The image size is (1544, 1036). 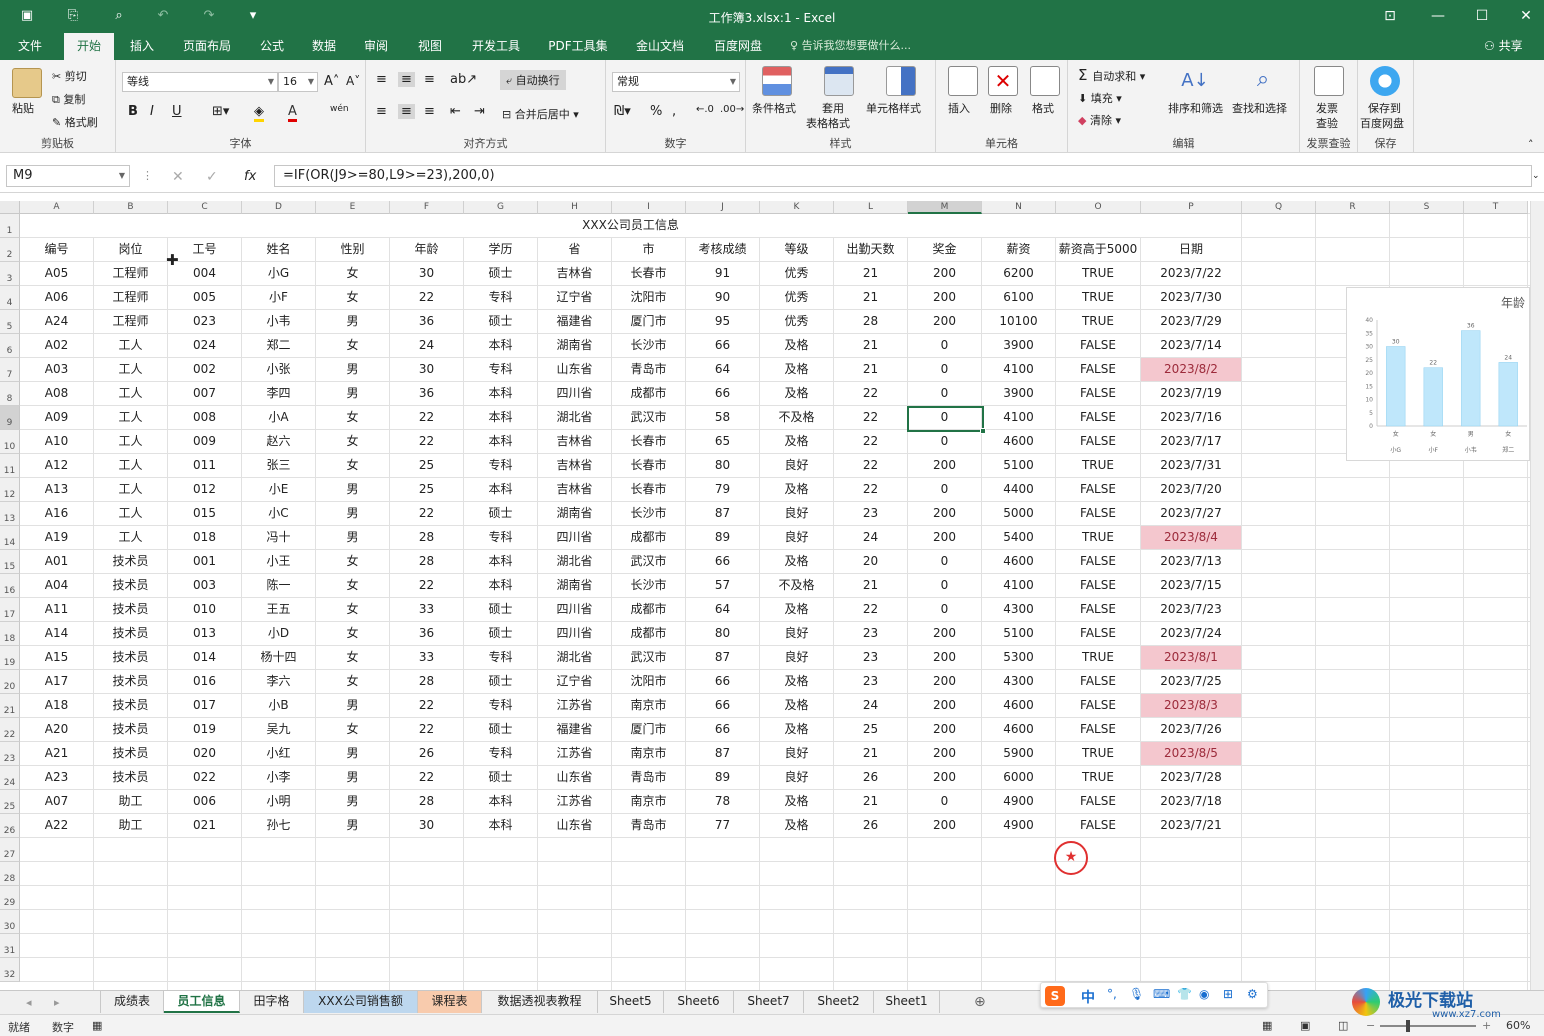 What do you see at coordinates (278, 609) in the screenshot?
I see `table-cell: 王五` at bounding box center [278, 609].